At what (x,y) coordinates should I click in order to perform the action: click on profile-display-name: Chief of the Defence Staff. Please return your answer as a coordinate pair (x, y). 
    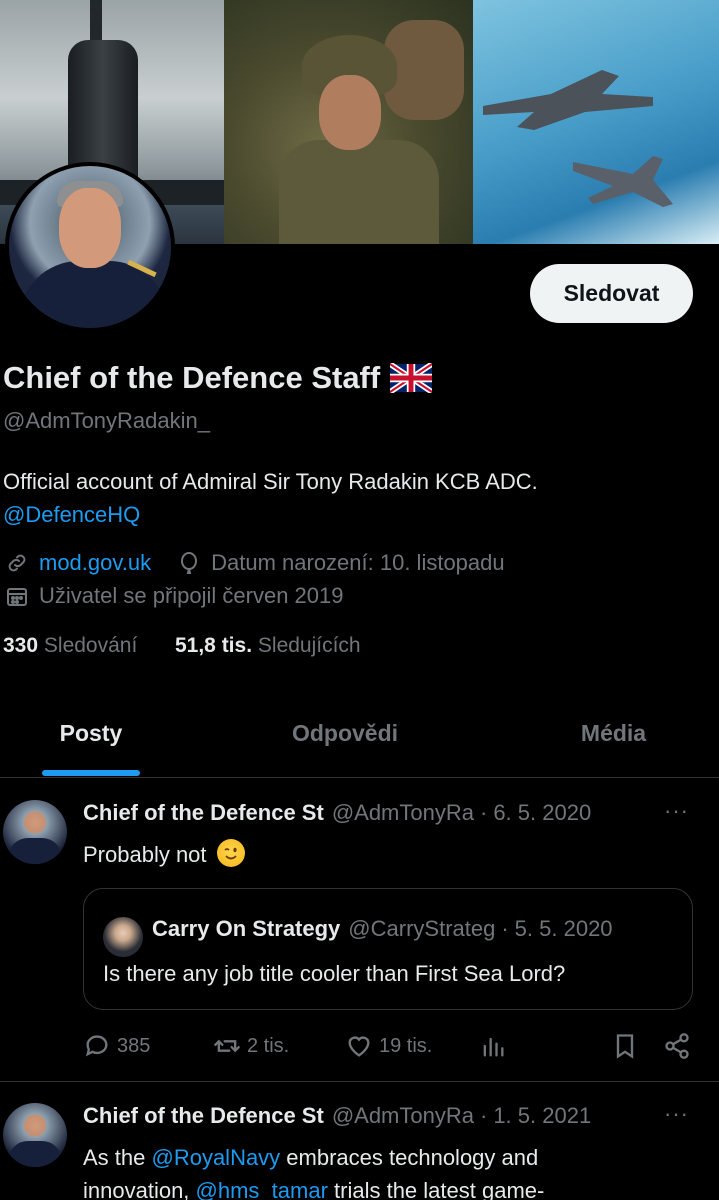
    Looking at the image, I should click on (218, 378).